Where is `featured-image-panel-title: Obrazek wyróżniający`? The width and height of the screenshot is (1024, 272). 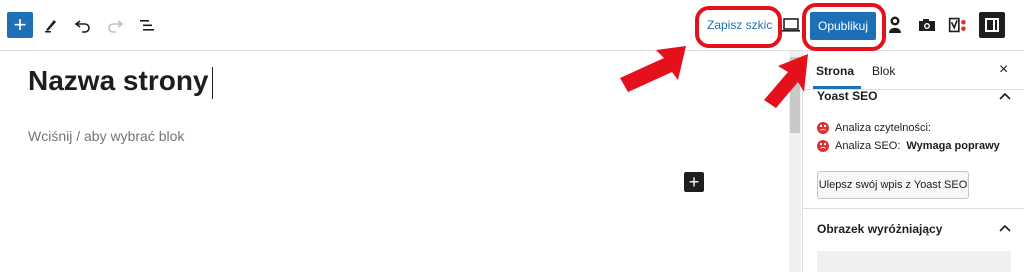
featured-image-panel-title: Obrazek wyróżniający is located at coordinates (879, 229).